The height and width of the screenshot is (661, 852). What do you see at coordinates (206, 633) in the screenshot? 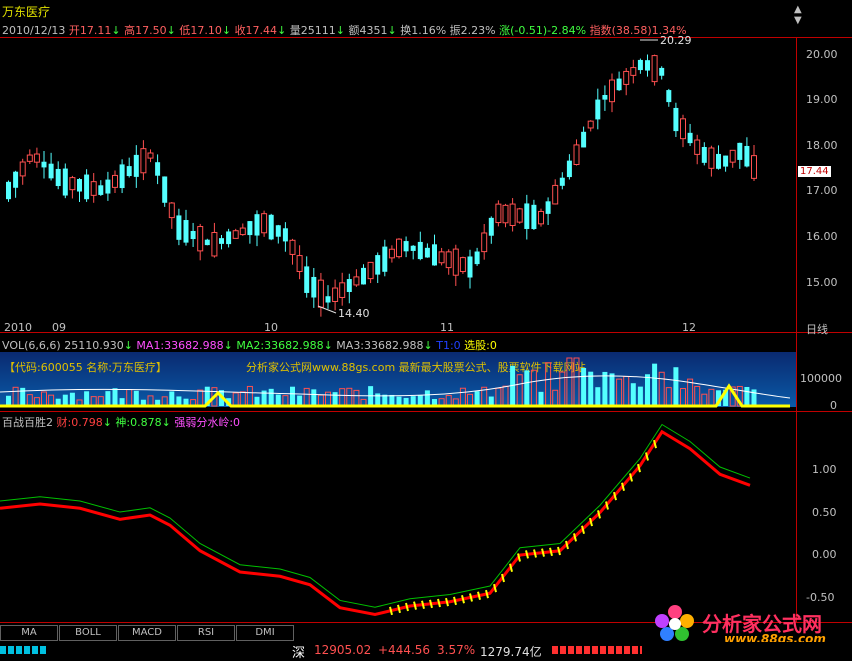
I see `tab-rsi: RSI` at bounding box center [206, 633].